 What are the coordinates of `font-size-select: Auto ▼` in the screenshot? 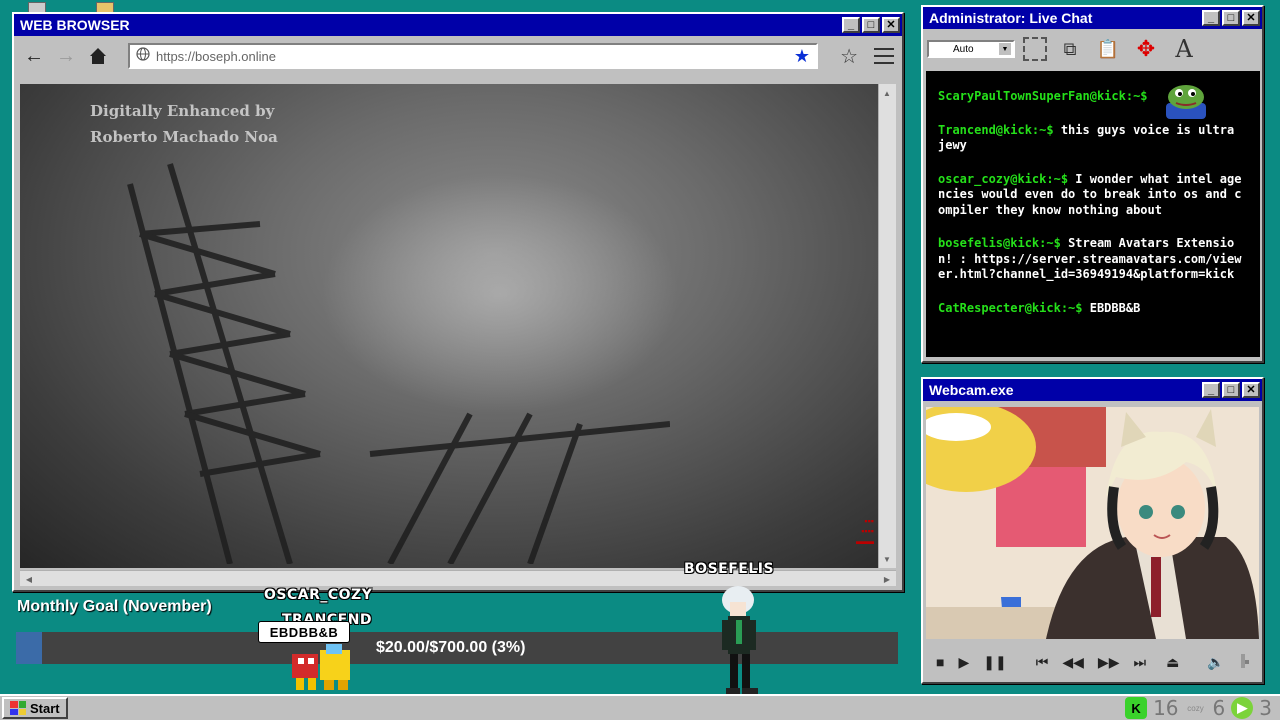 It's located at (971, 49).